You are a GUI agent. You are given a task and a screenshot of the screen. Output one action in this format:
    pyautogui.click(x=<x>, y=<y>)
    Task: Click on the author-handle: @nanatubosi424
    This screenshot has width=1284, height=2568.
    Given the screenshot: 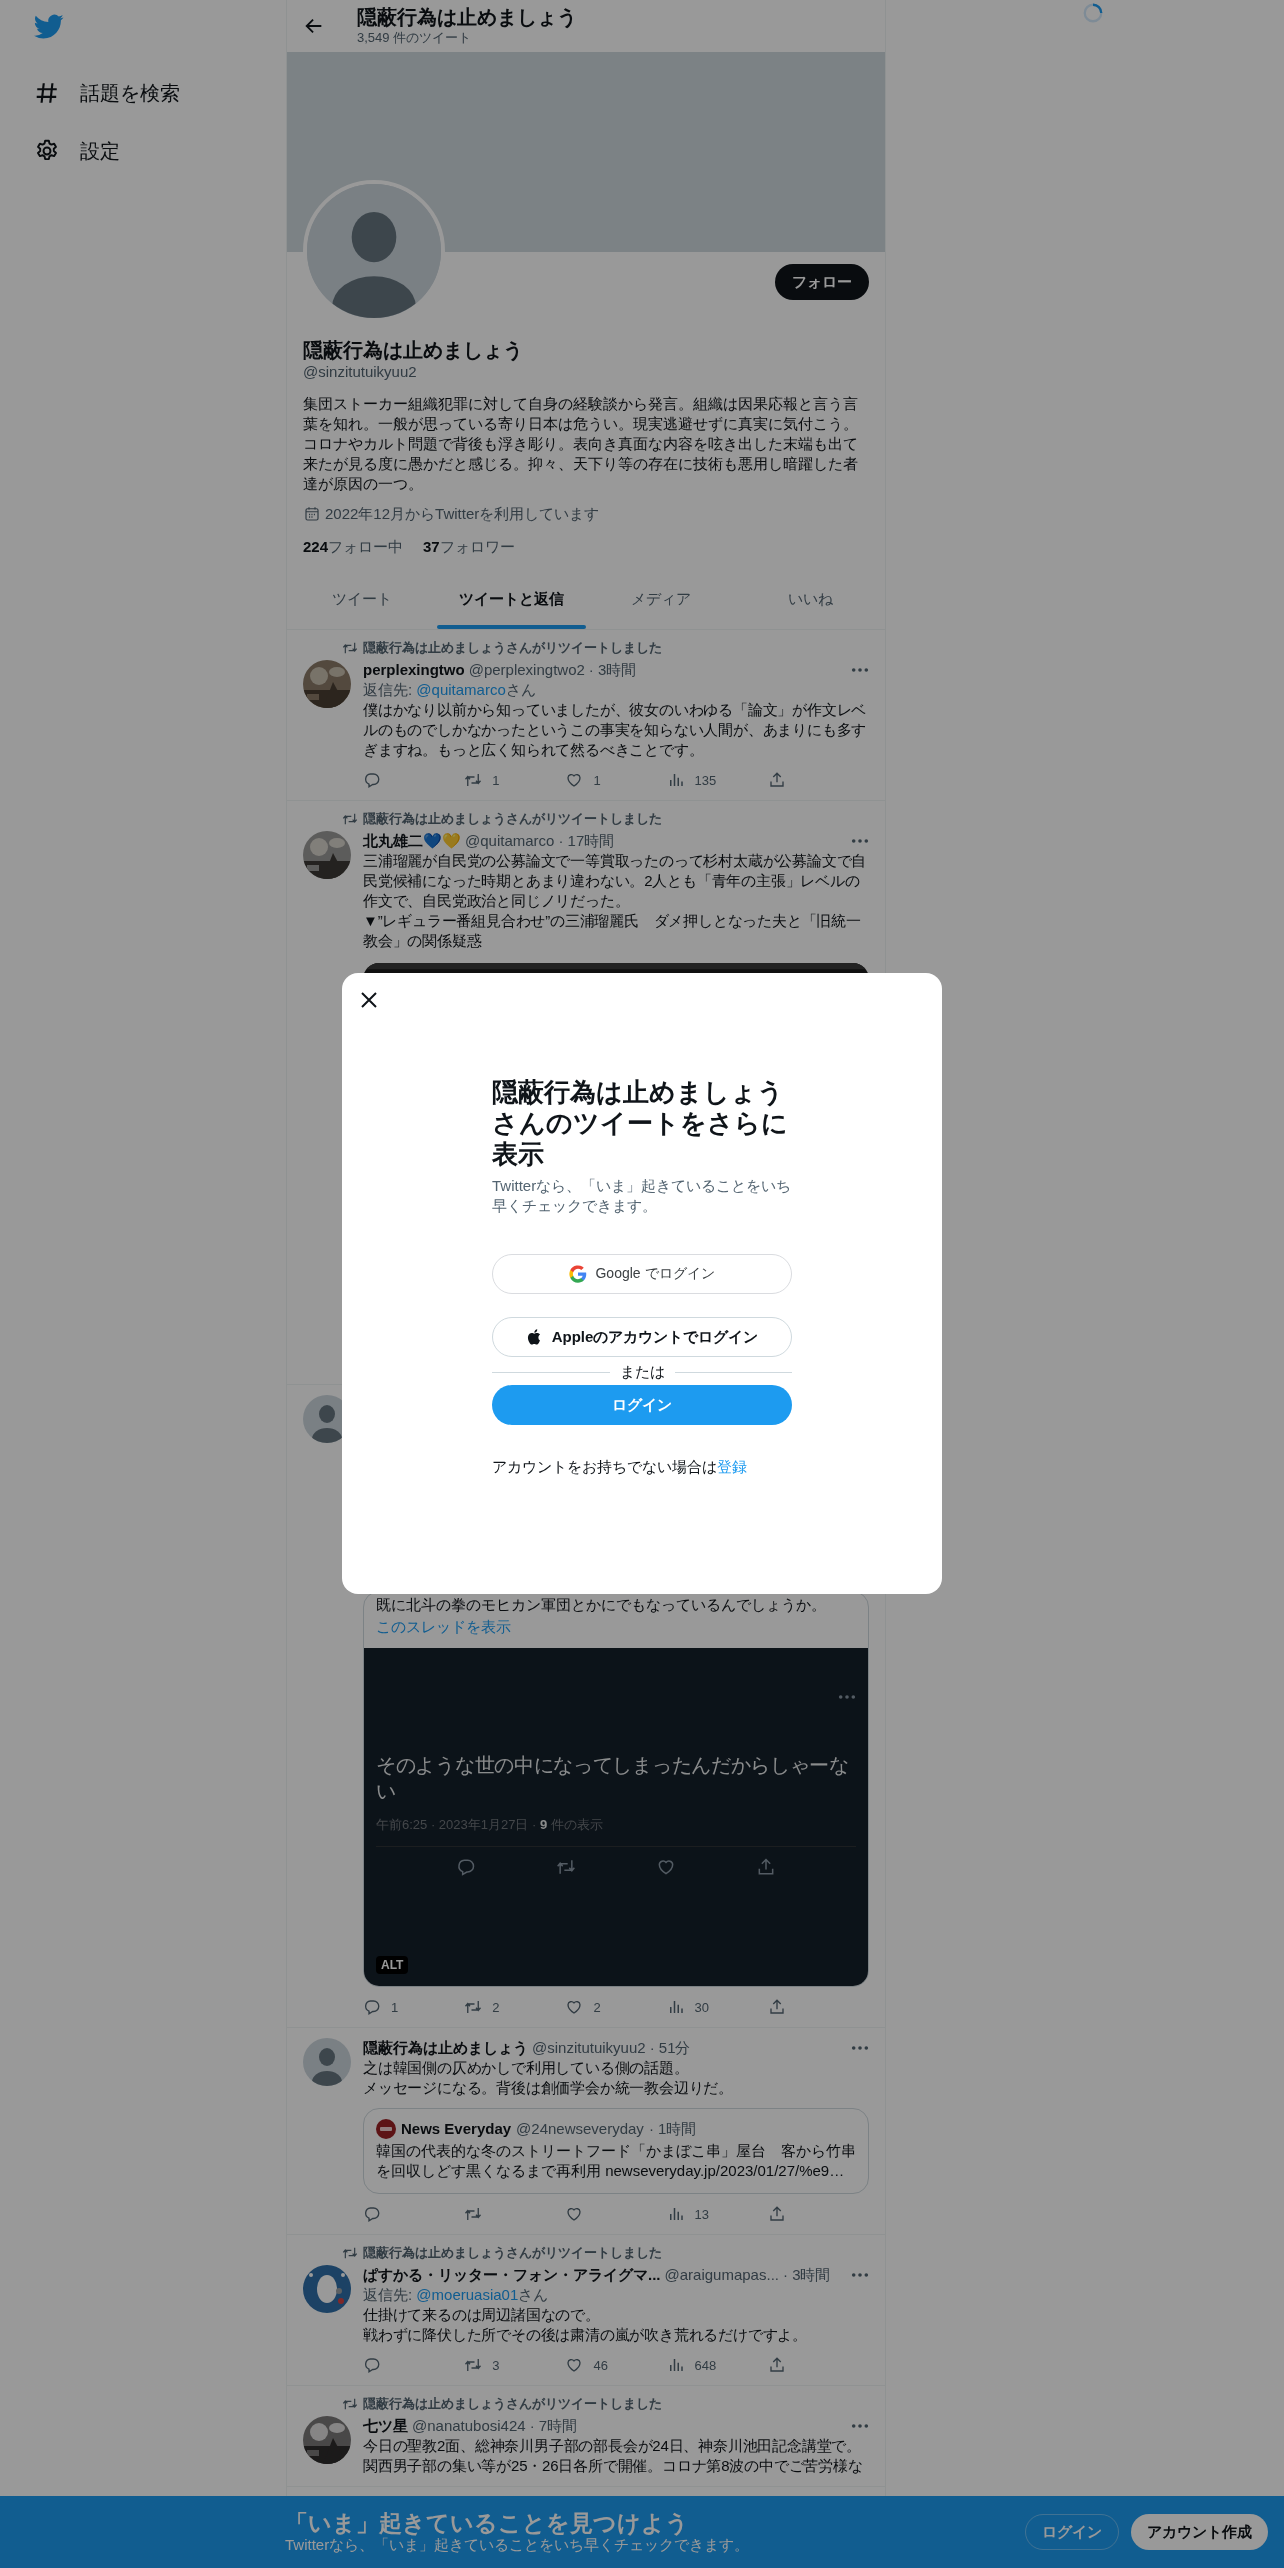 What is the action you would take?
    pyautogui.click(x=469, y=2426)
    